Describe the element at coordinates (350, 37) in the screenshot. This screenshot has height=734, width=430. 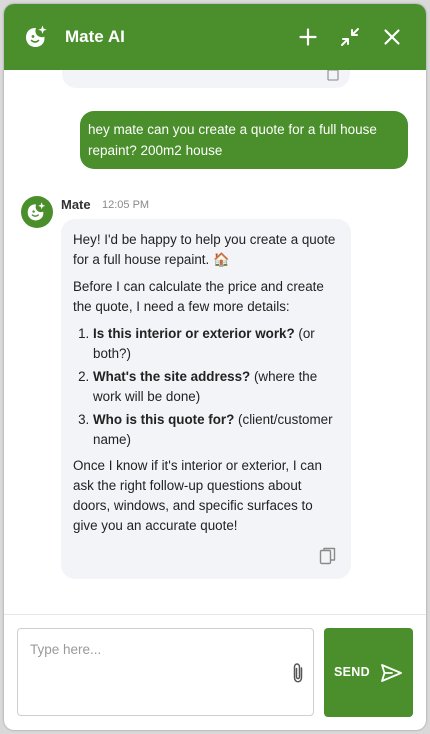
I see `collapse-icon` at that location.